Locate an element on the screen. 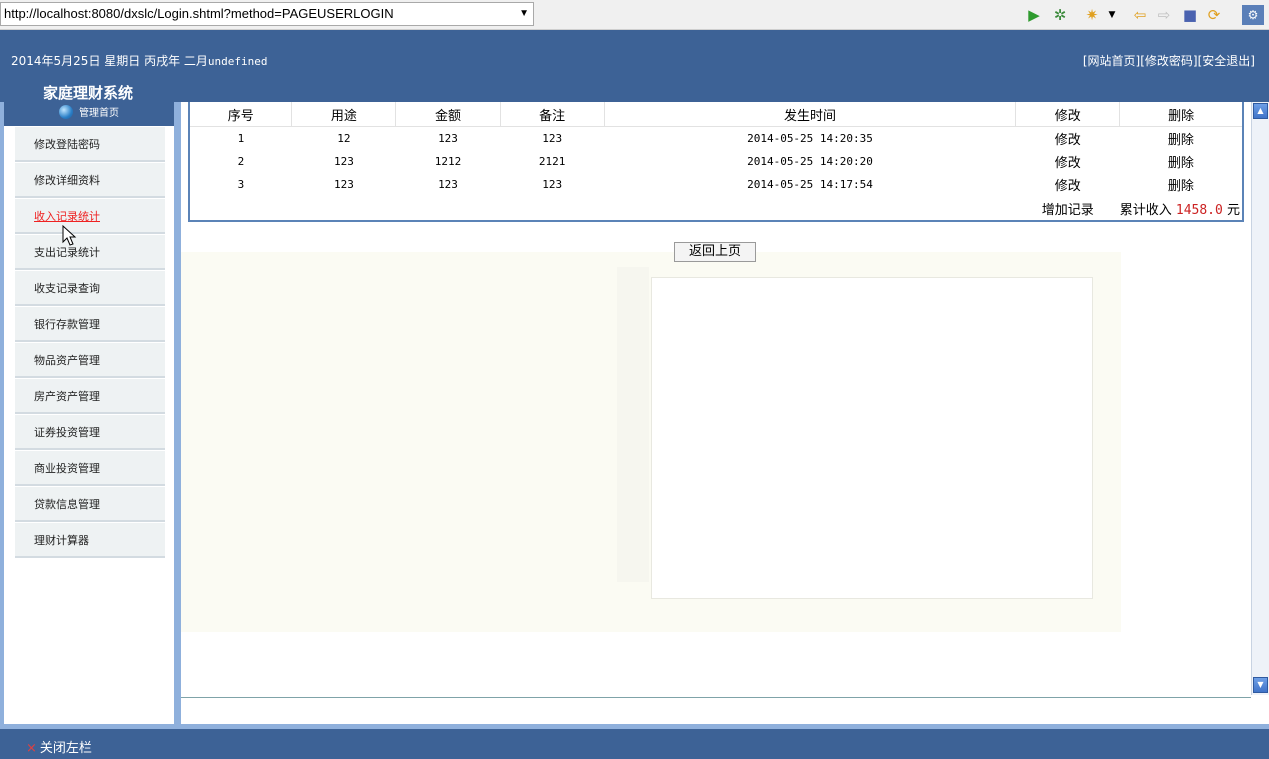 This screenshot has height=759, width=1269. summary-spacer is located at coordinates (602, 208).